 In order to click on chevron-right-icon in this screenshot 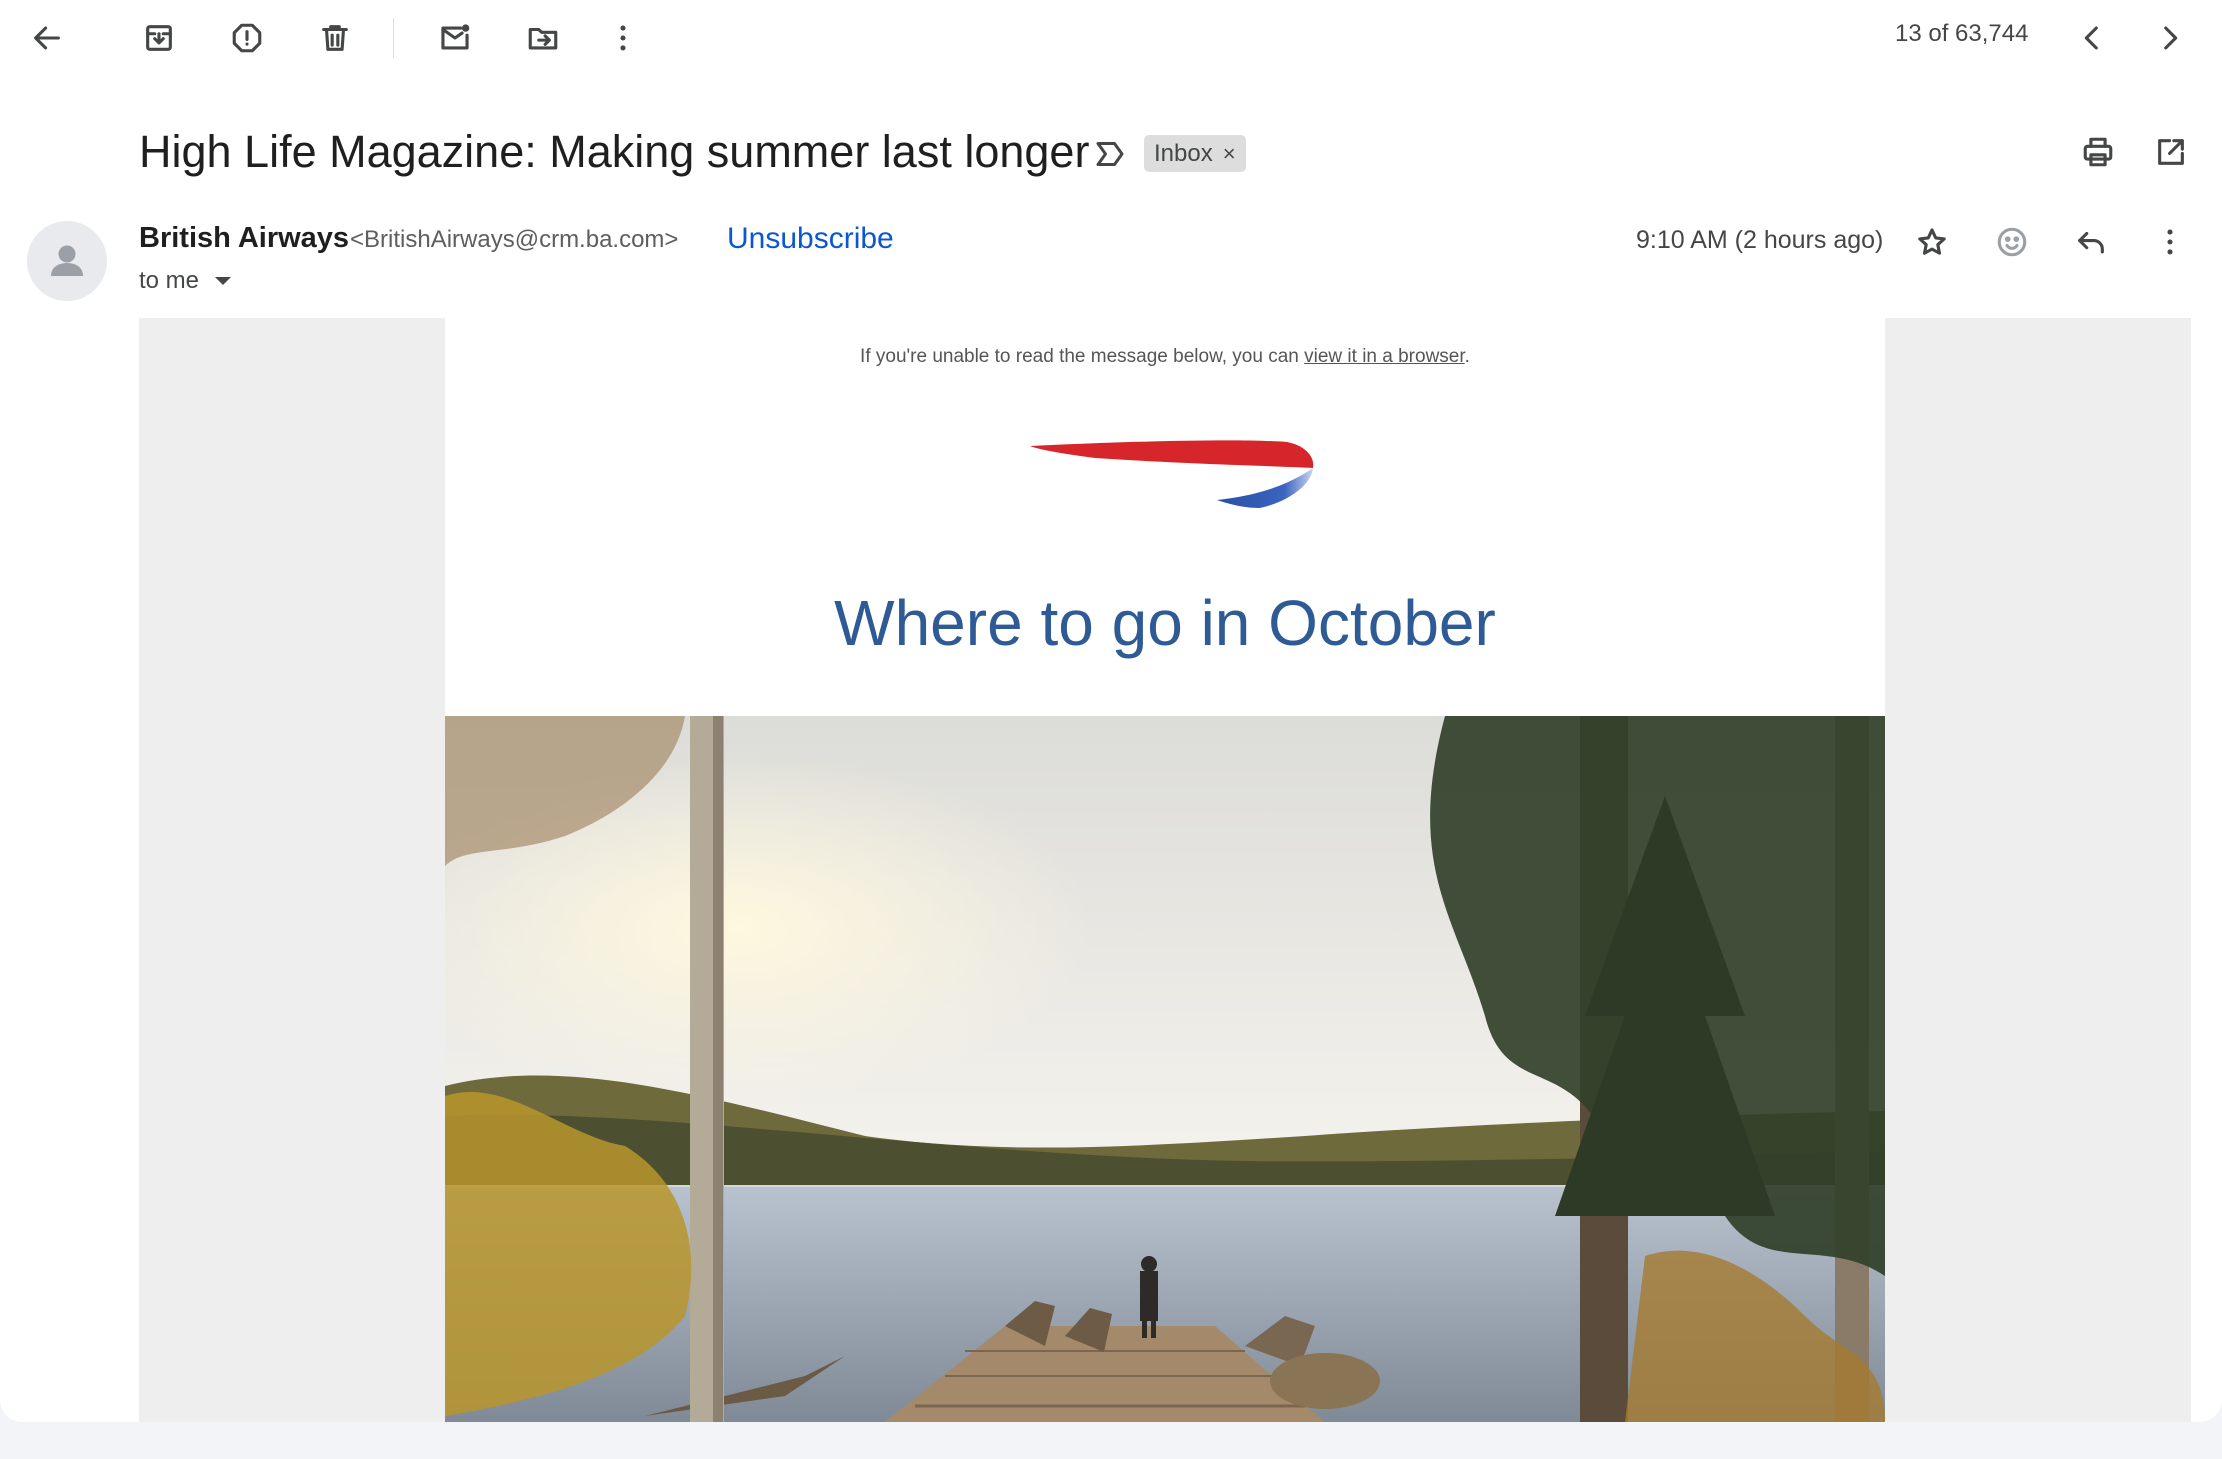, I will do `click(2171, 38)`.